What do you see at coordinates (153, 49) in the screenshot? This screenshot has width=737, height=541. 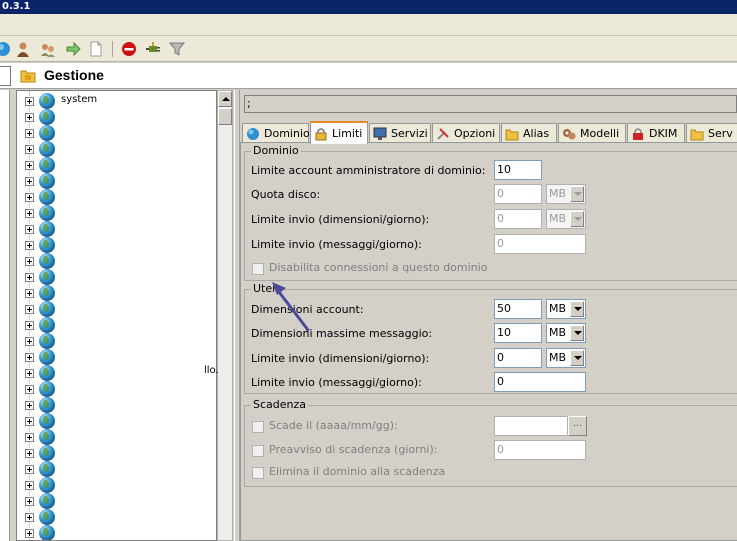 I see `plug-icon` at bounding box center [153, 49].